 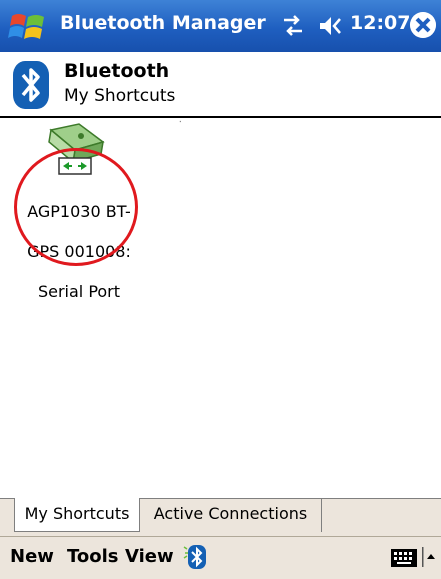 What do you see at coordinates (220, 84) in the screenshot?
I see `page-header: Bluetooth My Shortcuts` at bounding box center [220, 84].